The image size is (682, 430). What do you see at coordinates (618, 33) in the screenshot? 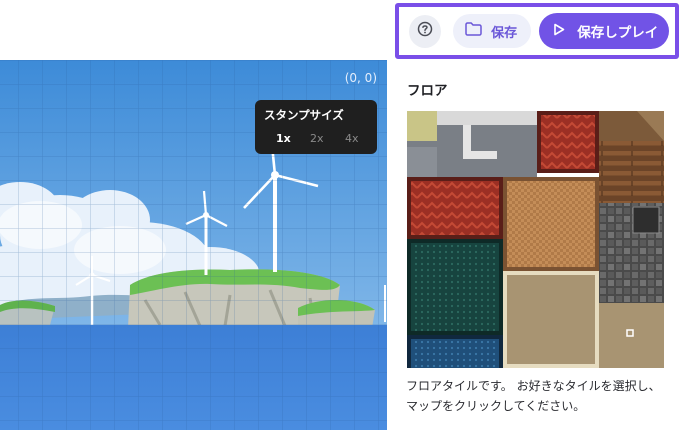
I see `save-and-play-label: 保存しプレイ` at bounding box center [618, 33].